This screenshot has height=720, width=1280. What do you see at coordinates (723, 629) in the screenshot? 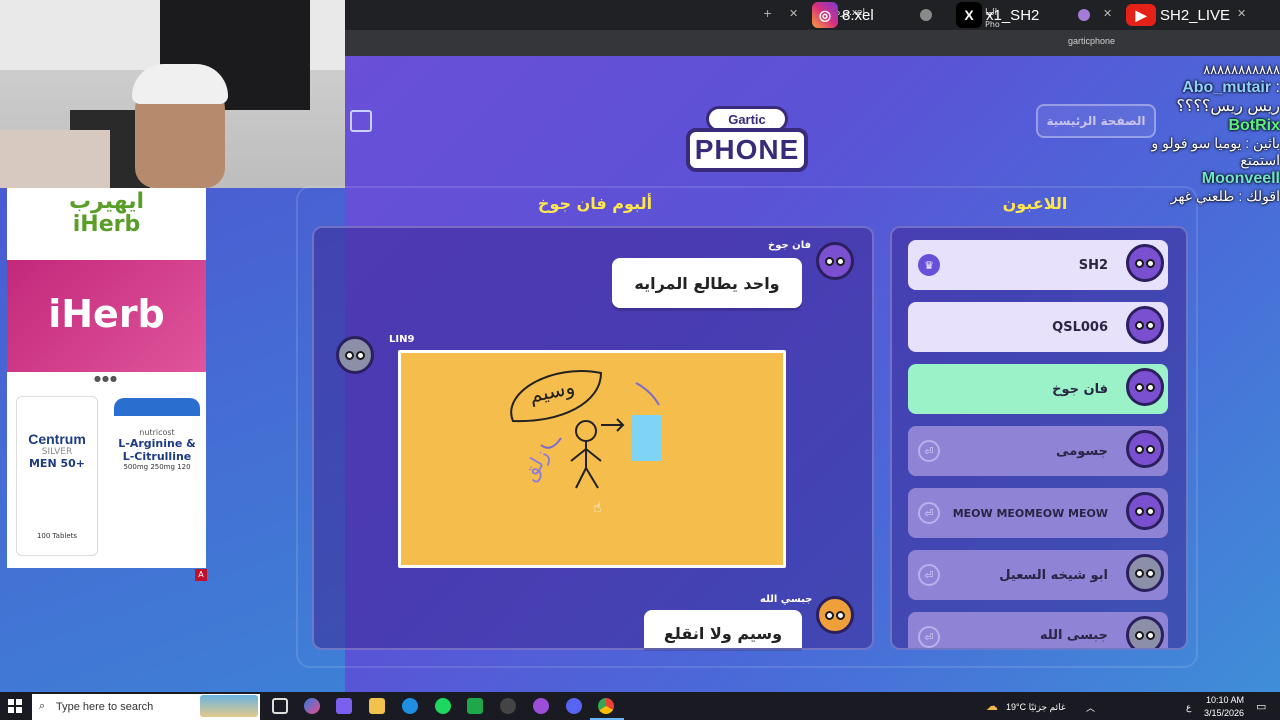
I see `message-bubble: وسيم ولا انقلع` at bounding box center [723, 629].